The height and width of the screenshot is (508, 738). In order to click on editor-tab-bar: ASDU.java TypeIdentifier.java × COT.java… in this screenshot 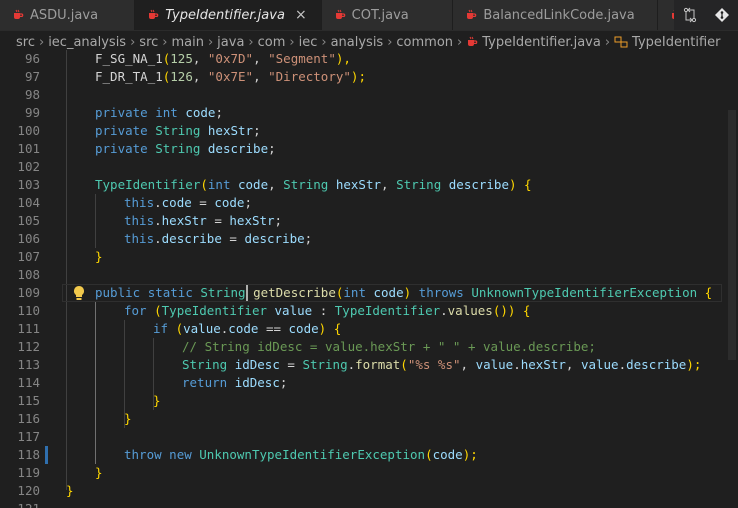, I will do `click(369, 15)`.